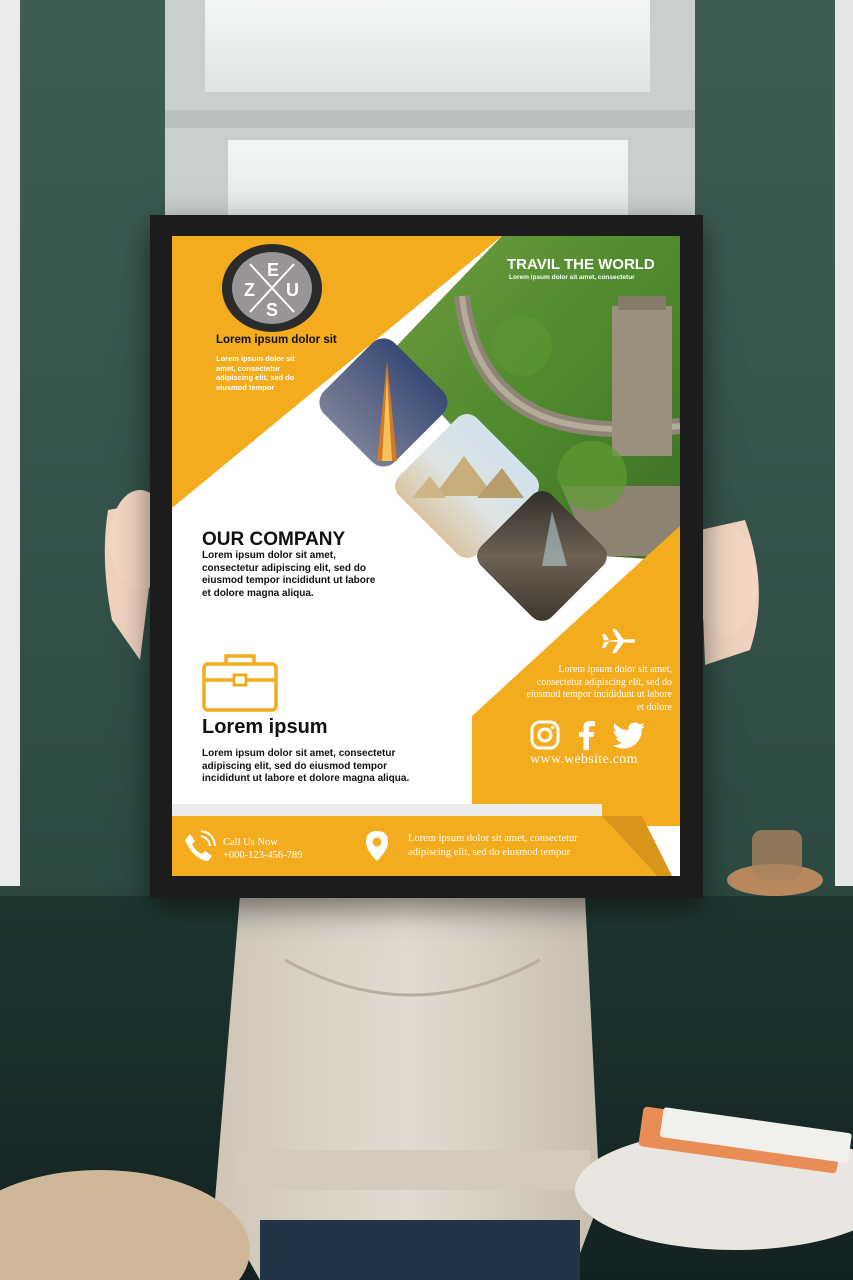  Describe the element at coordinates (545, 735) in the screenshot. I see `instagram-icon` at that location.